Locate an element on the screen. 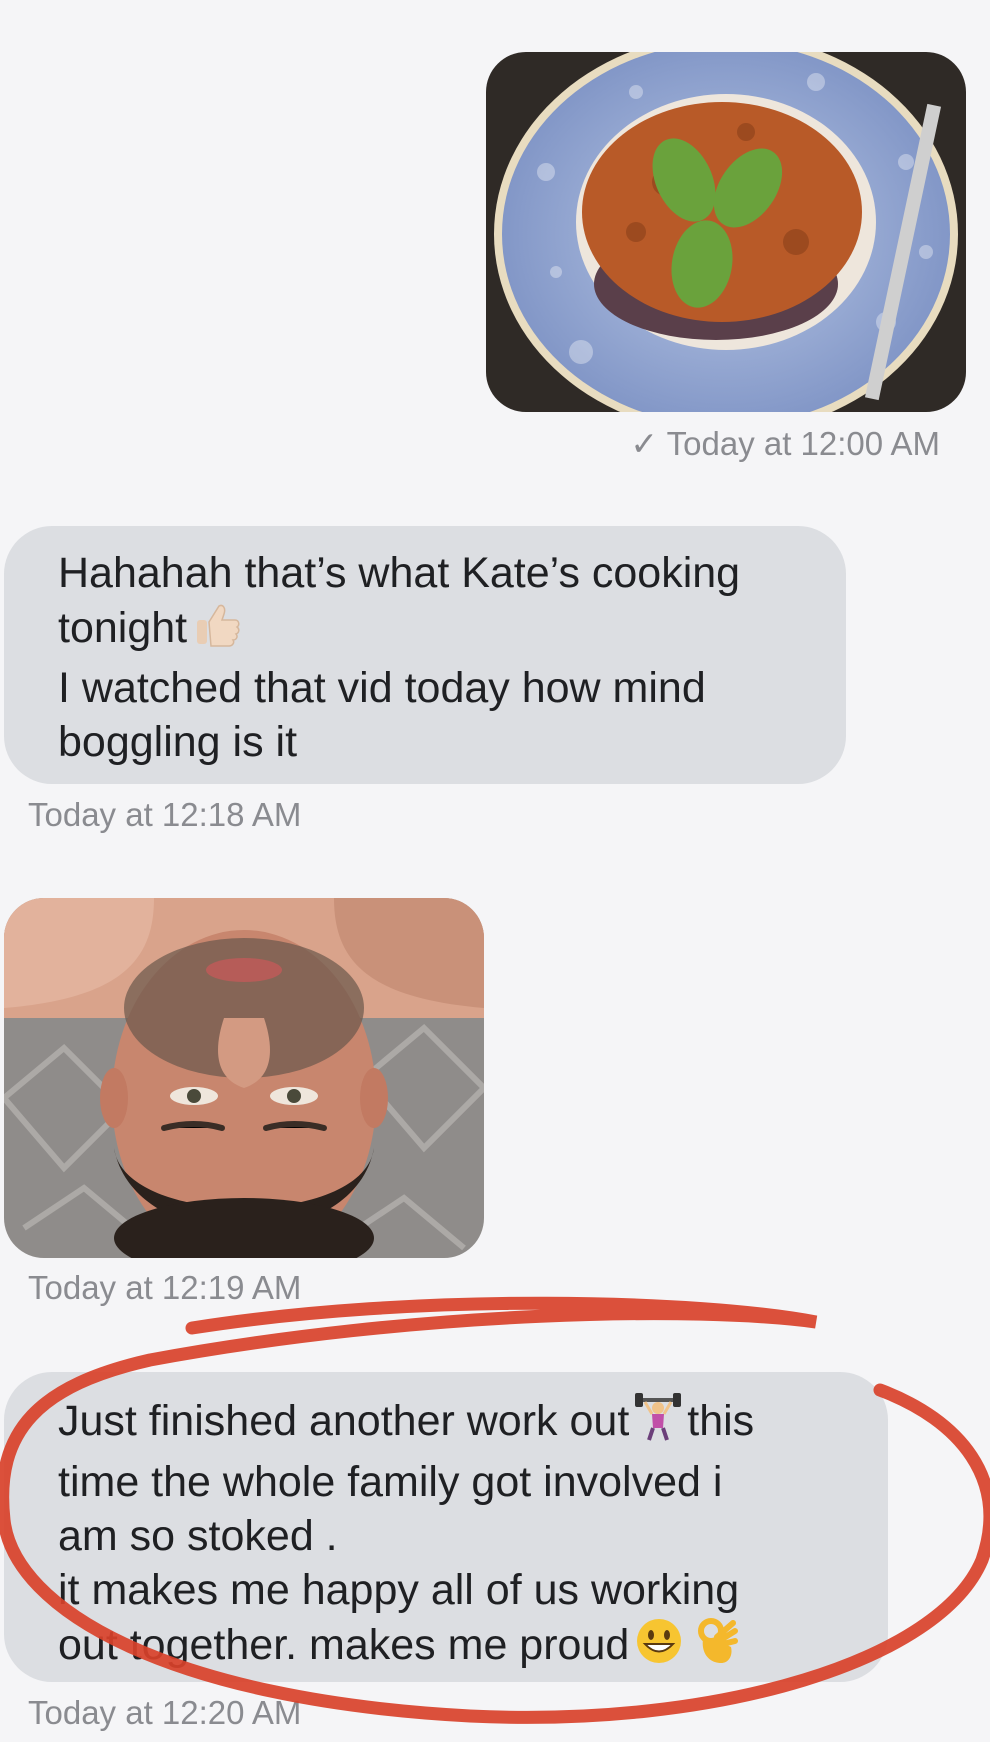  sent-checkmark-icon: ✓ is located at coordinates (644, 443).